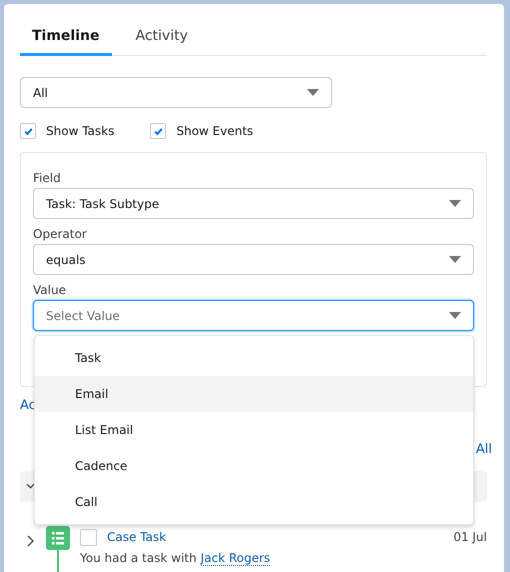 The height and width of the screenshot is (572, 510). Describe the element at coordinates (136, 537) in the screenshot. I see `task-title-link: Case Task` at that location.